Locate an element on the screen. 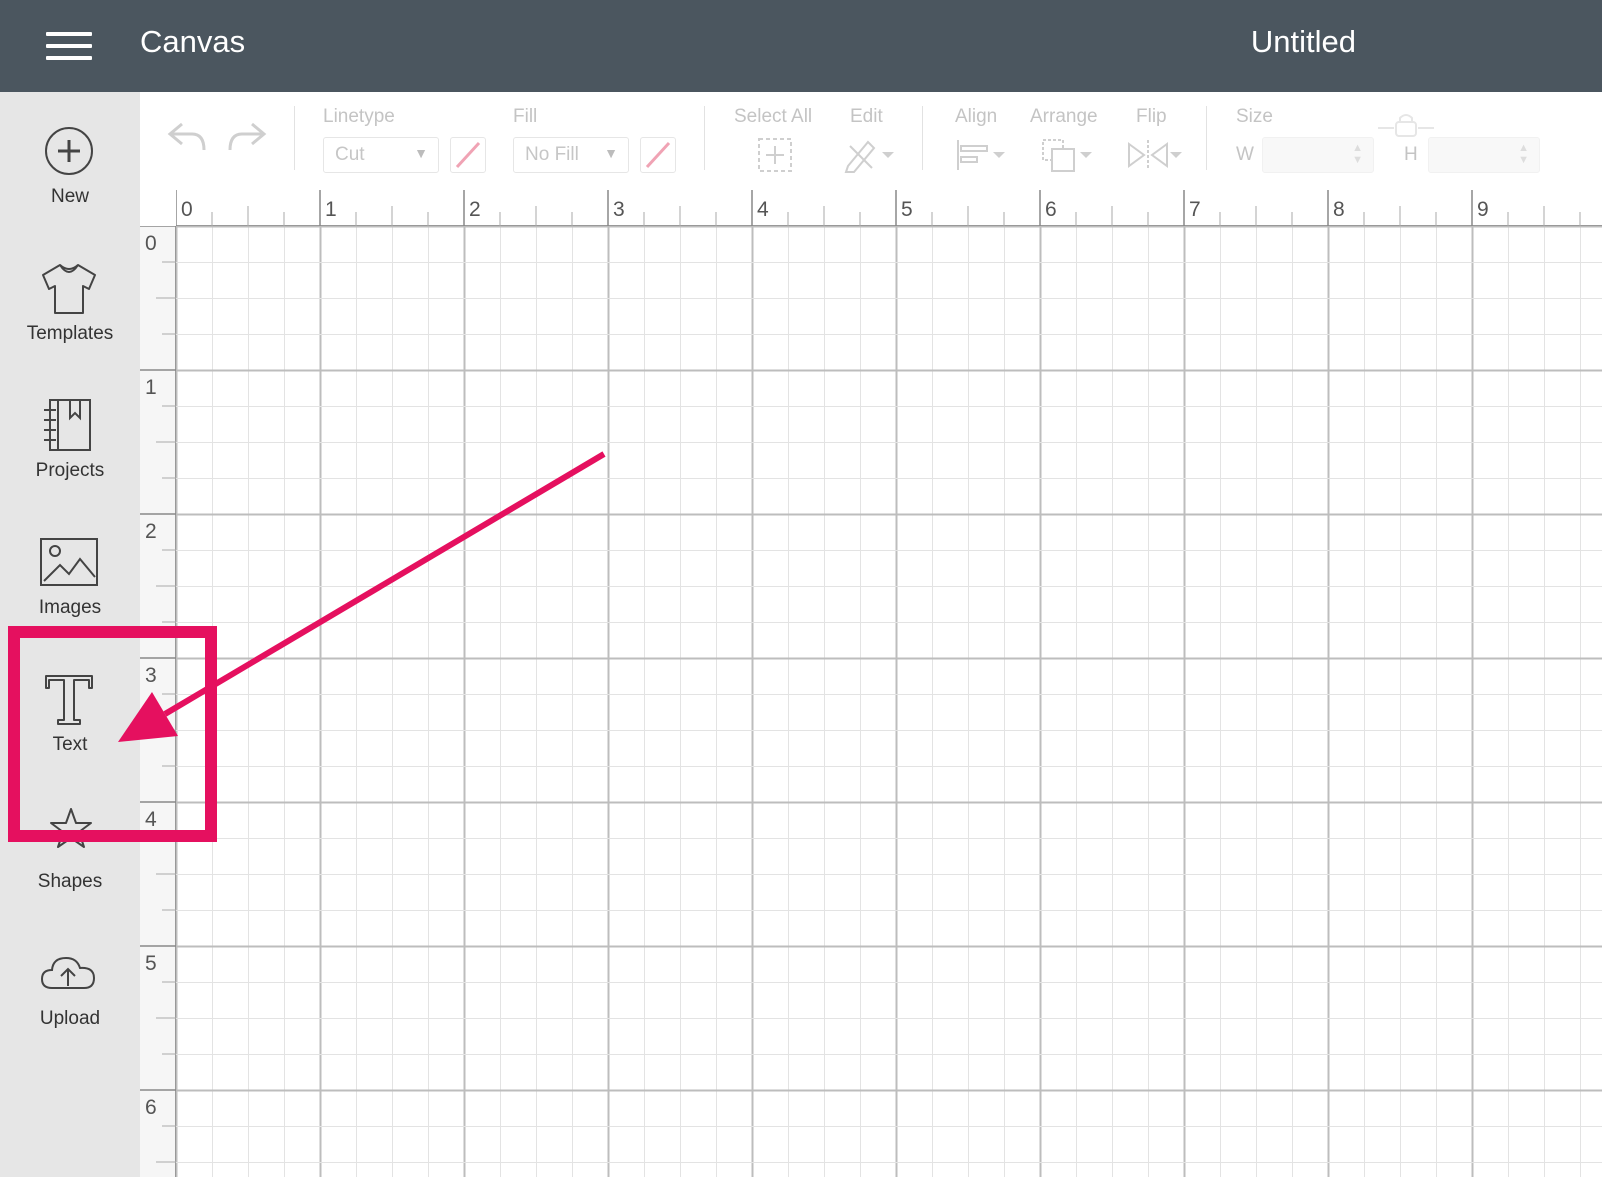 This screenshot has width=1602, height=1182. width-input: ▲ ▼ is located at coordinates (1318, 155).